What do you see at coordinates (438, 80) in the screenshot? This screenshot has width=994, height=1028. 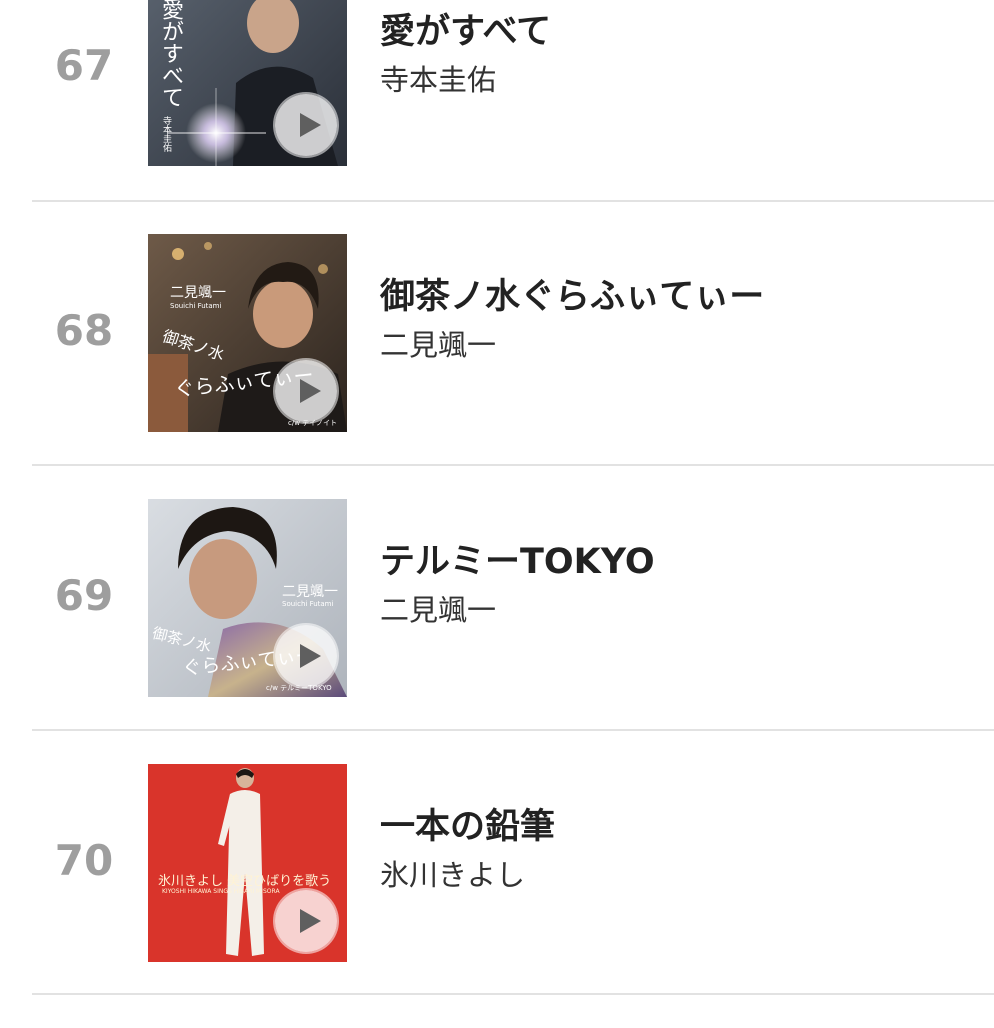 I see `artist-name: 寺本圭佑` at bounding box center [438, 80].